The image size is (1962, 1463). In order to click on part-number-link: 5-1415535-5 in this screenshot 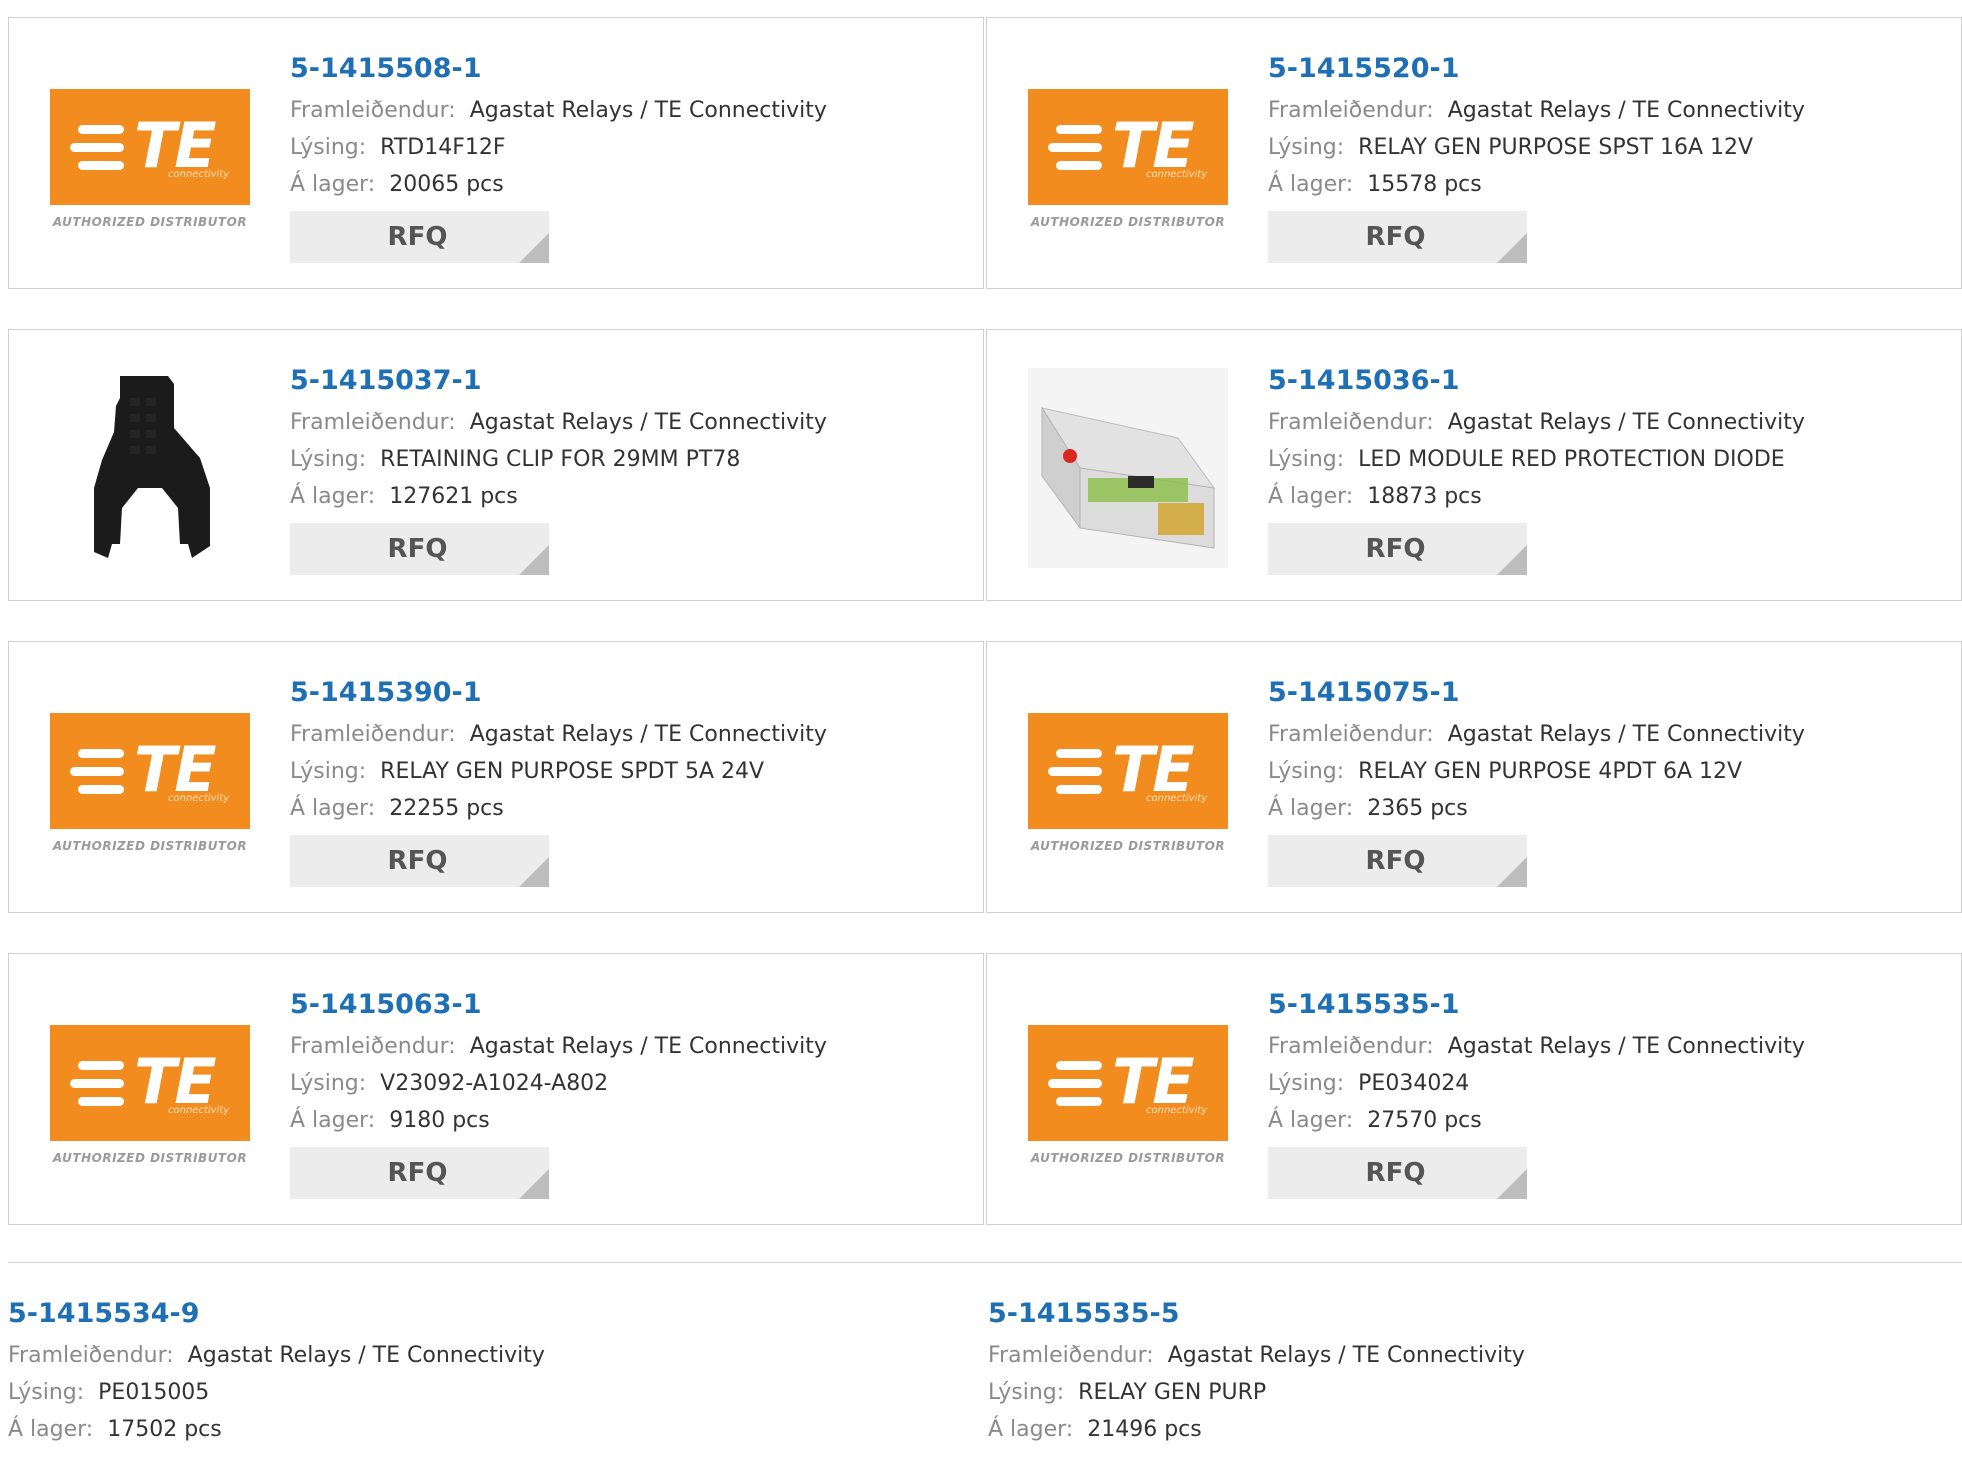, I will do `click(1256, 1314)`.